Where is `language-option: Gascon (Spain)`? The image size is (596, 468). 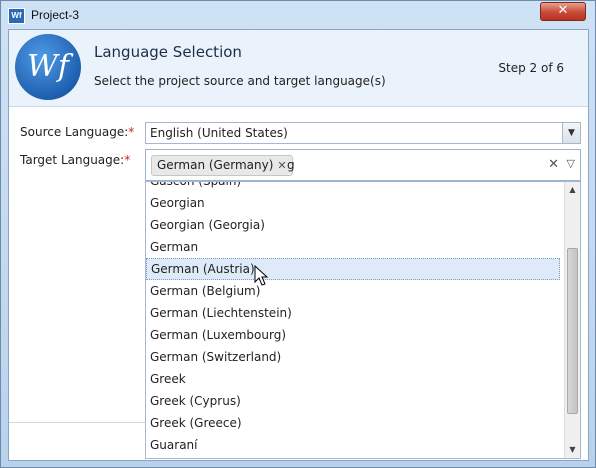
language-option: Gascon (Spain) is located at coordinates (353, 187).